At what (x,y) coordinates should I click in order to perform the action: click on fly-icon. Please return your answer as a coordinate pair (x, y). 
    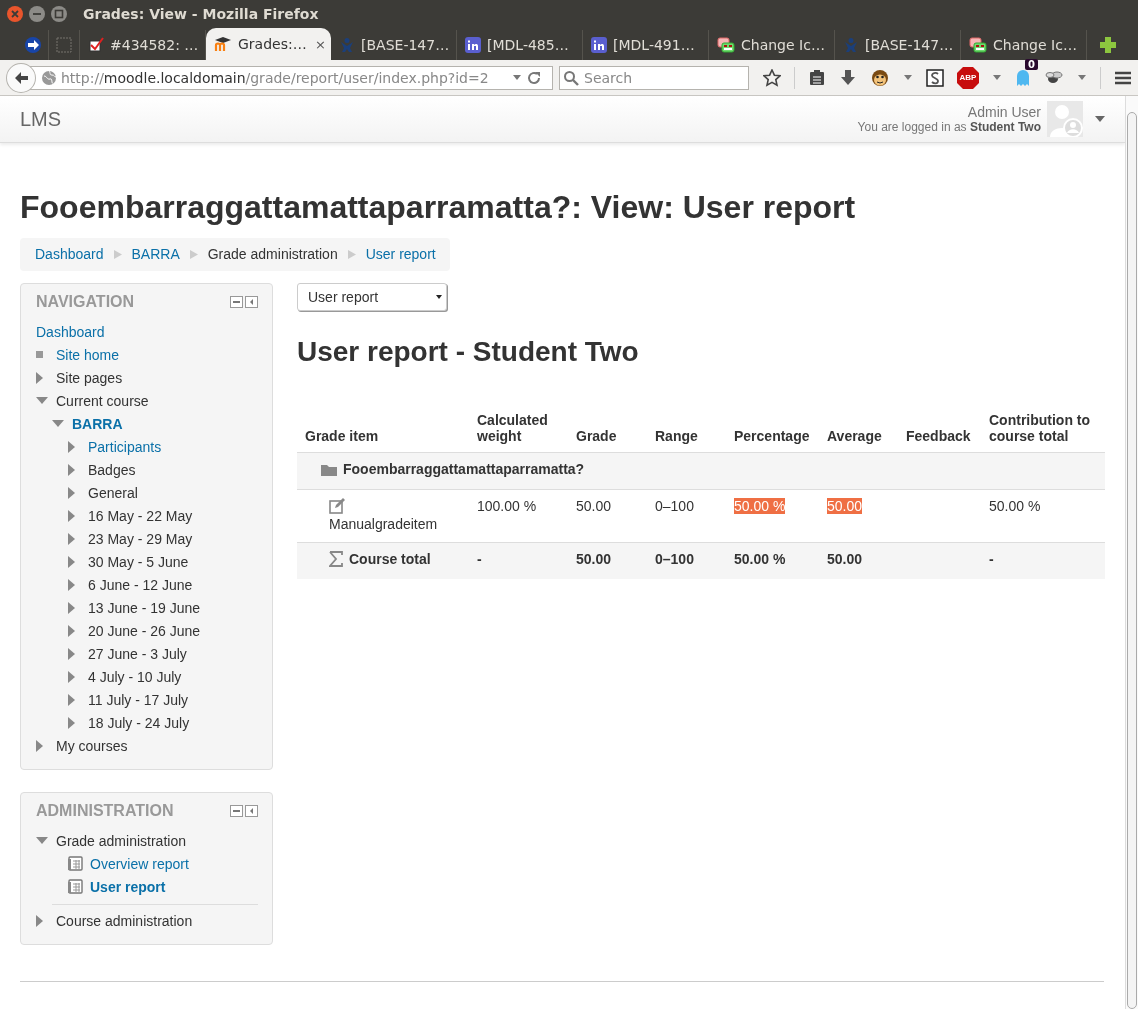
    Looking at the image, I should click on (1054, 77).